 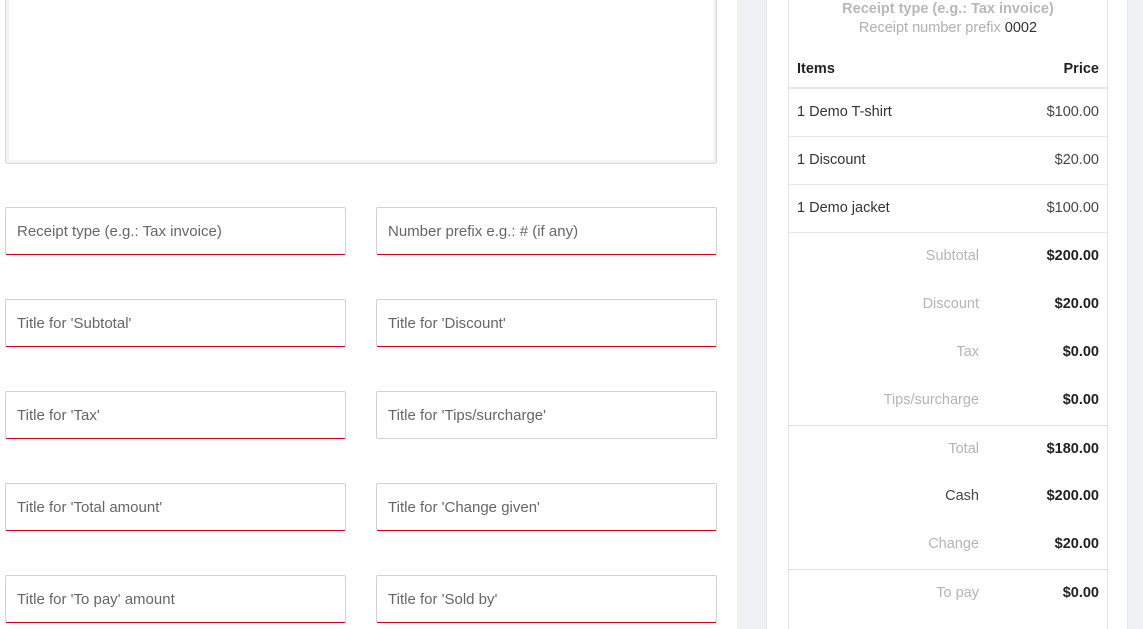 I want to click on change-title-field, so click(x=546, y=507).